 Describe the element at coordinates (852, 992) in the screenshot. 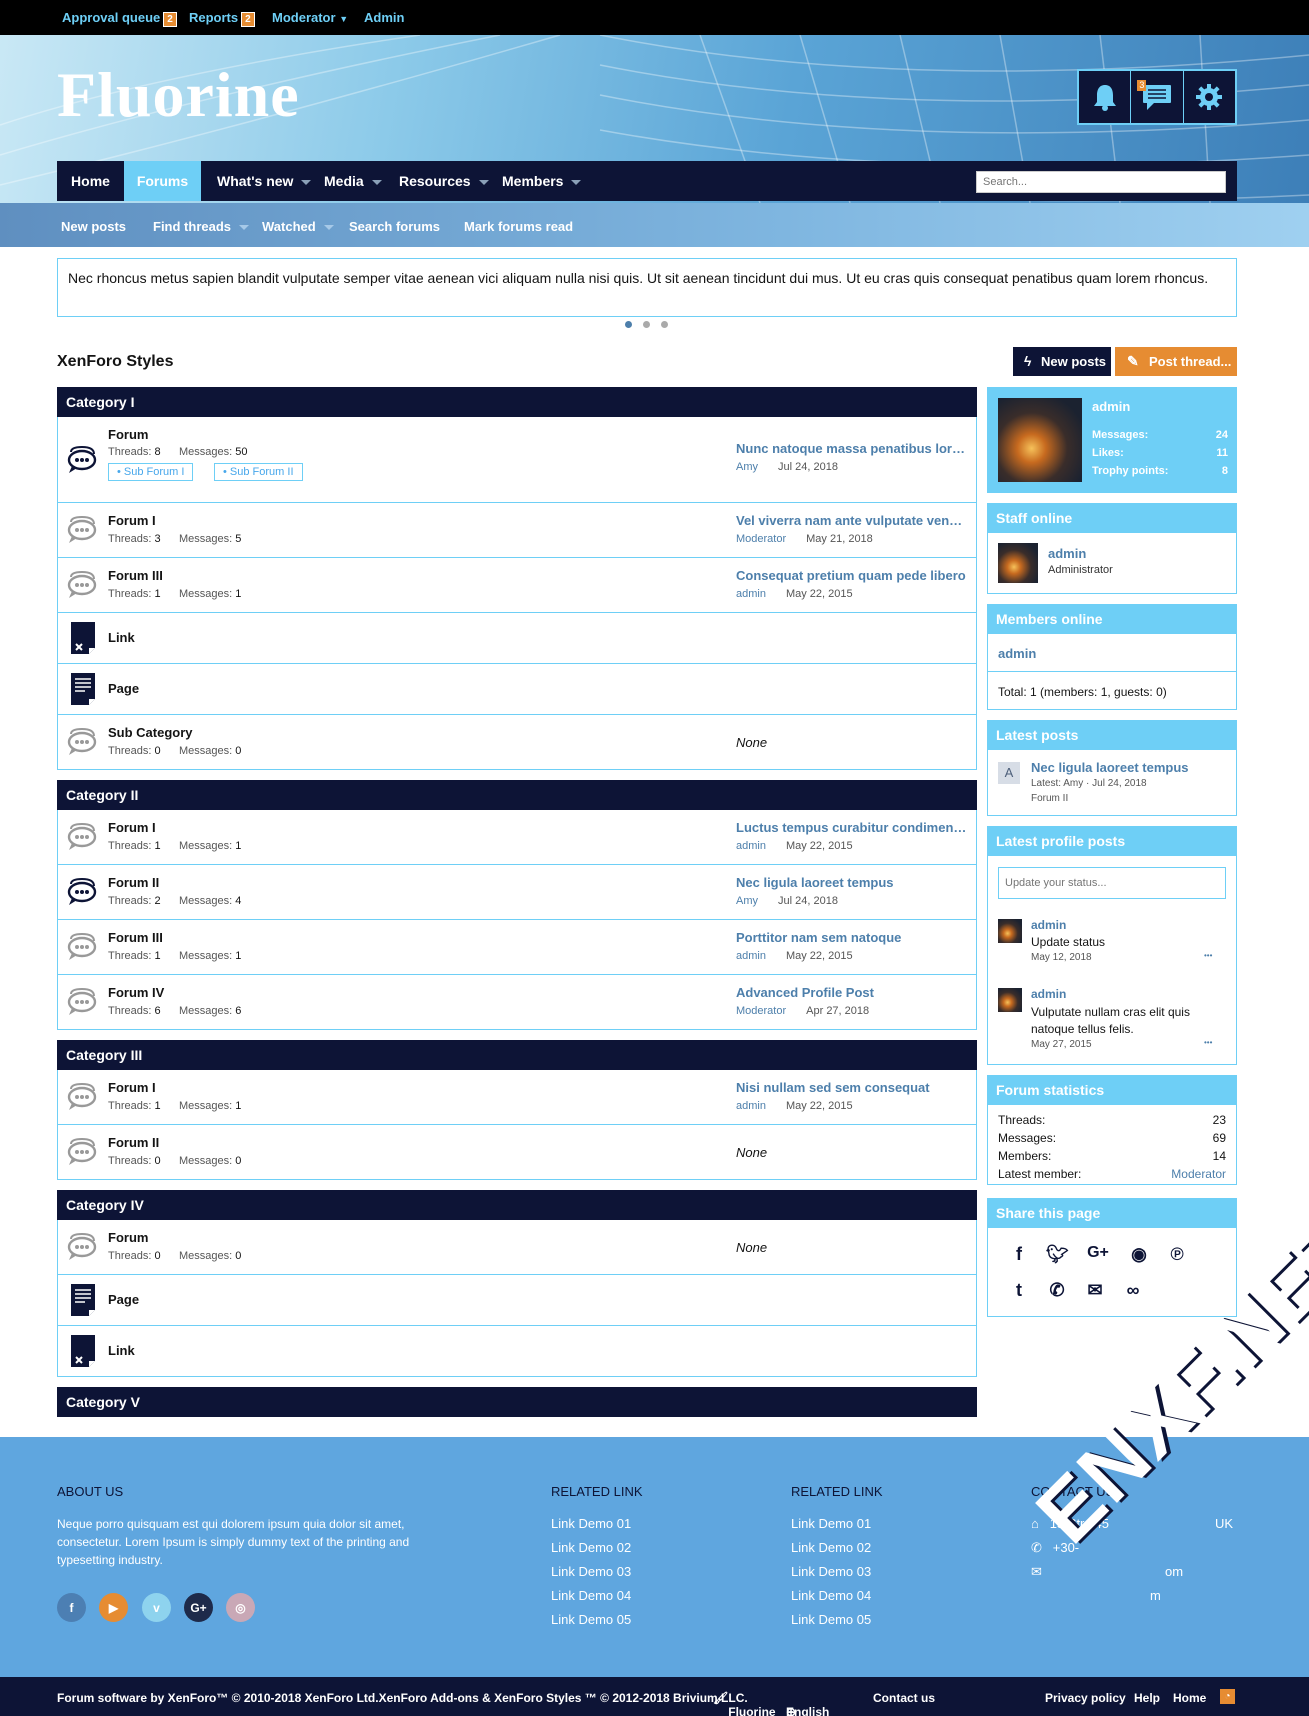

I see `latest-thread-link: Advanced Profile Post` at that location.